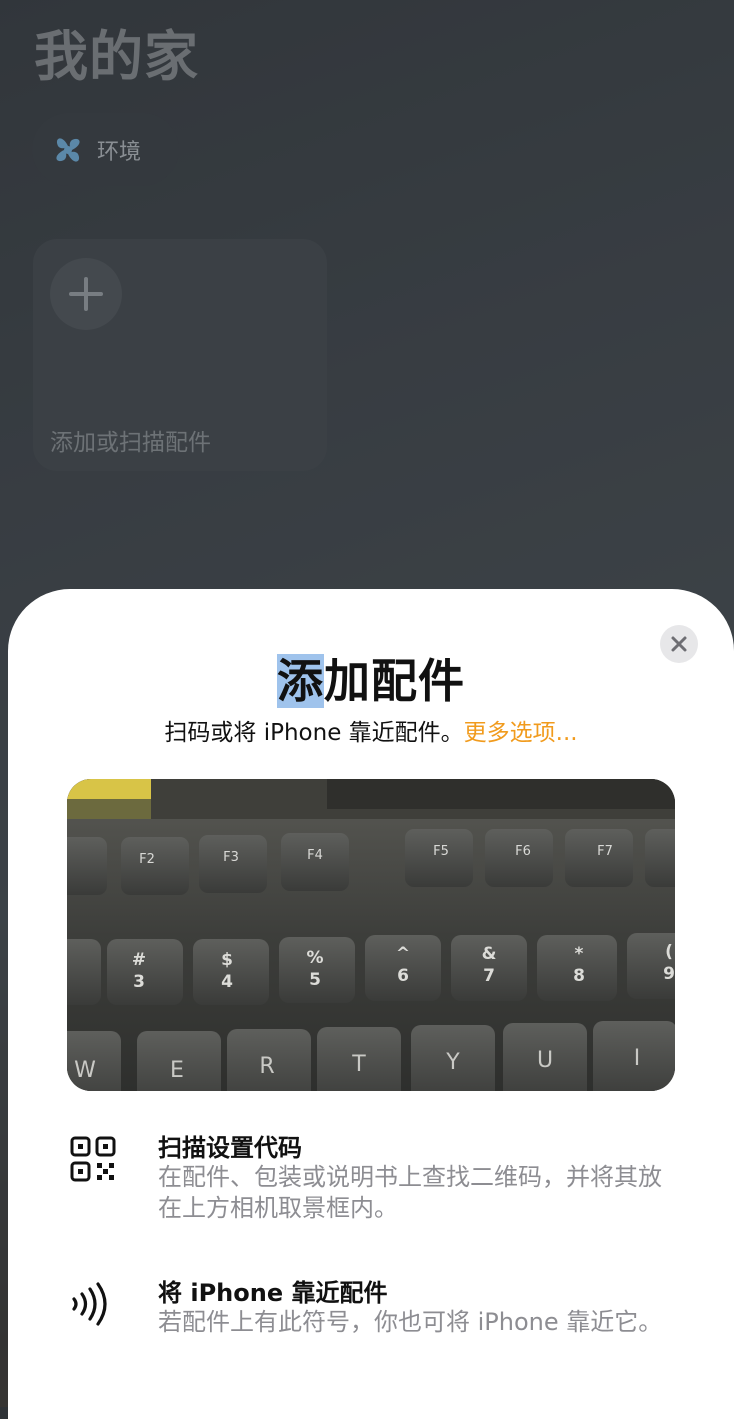  What do you see at coordinates (605, 851) in the screenshot?
I see `svg-text: F7` at bounding box center [605, 851].